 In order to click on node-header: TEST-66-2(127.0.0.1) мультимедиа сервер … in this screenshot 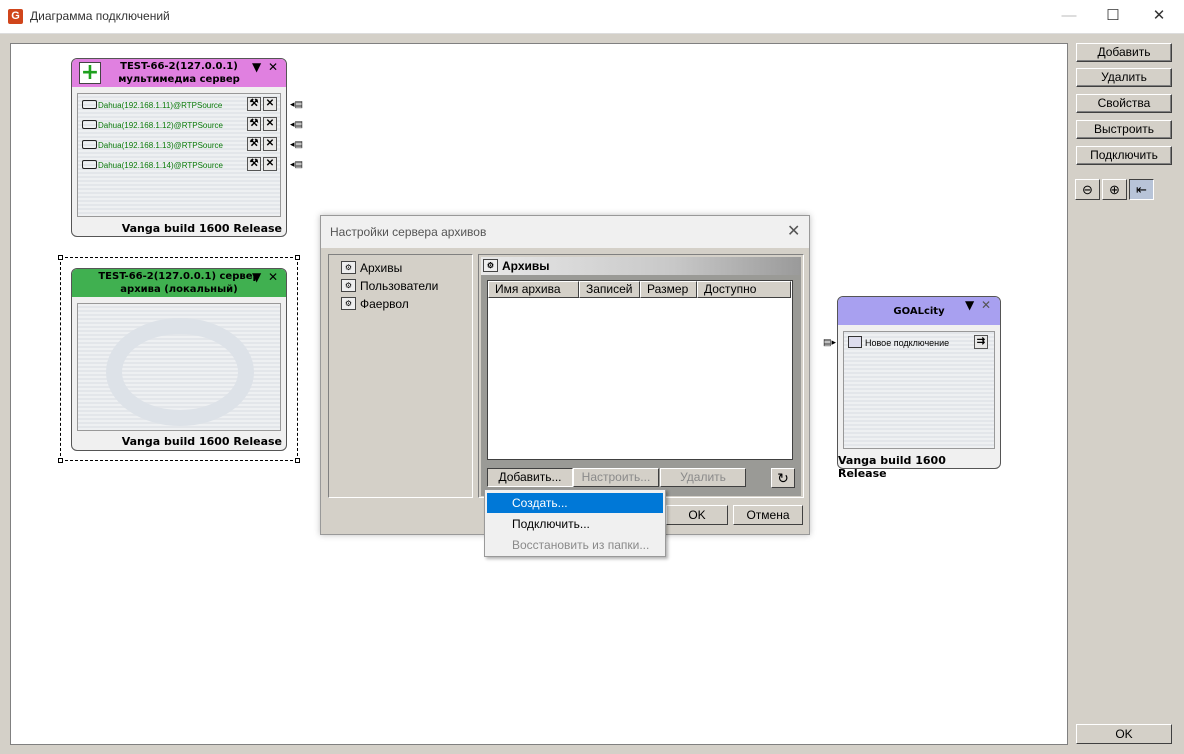, I will do `click(179, 73)`.